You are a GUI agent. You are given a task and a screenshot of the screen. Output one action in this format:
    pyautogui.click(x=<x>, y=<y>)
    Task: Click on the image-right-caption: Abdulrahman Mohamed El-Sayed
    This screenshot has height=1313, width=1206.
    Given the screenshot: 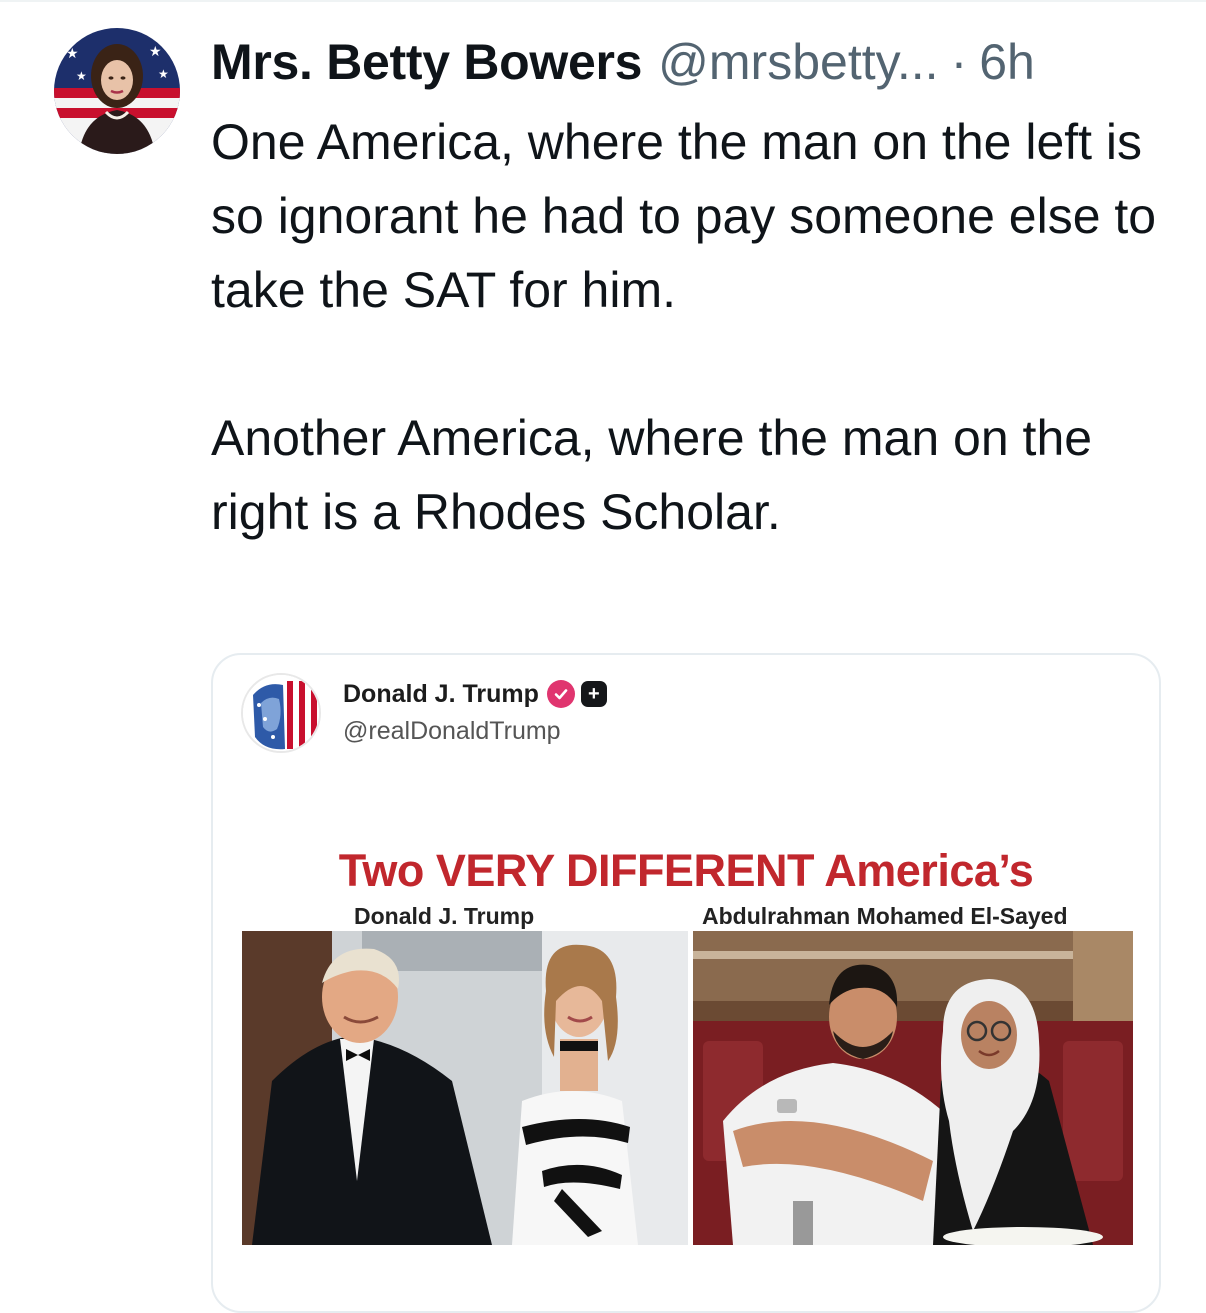 What is the action you would take?
    pyautogui.click(x=885, y=916)
    